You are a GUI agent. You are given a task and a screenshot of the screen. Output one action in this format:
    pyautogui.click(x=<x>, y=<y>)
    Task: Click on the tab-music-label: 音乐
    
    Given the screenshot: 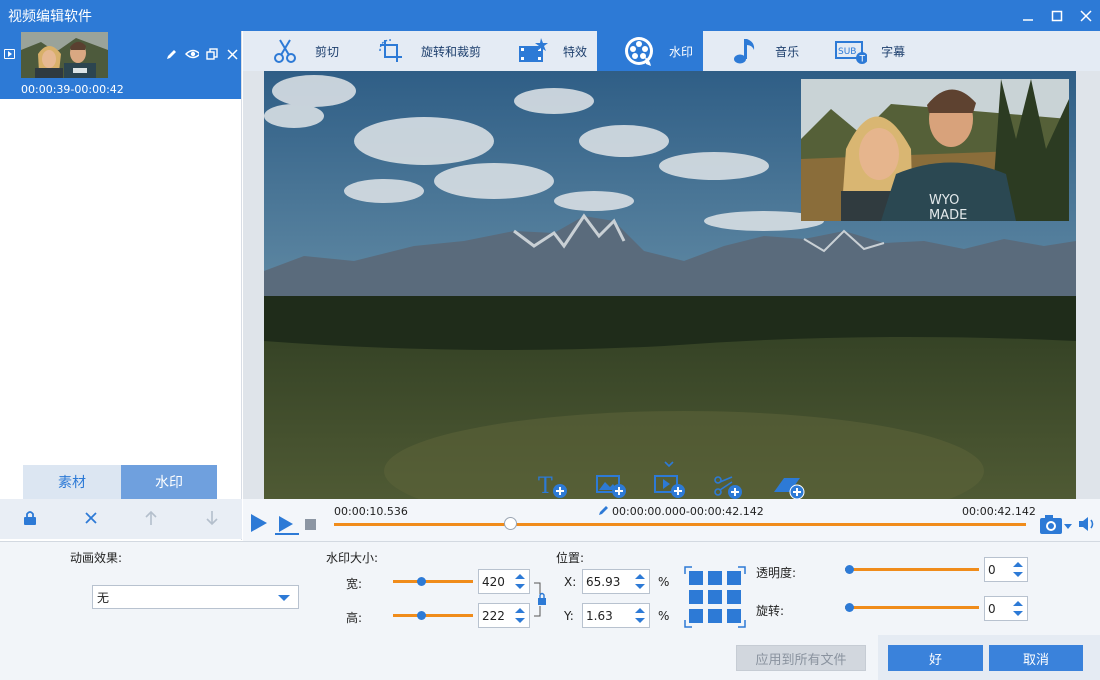 What is the action you would take?
    pyautogui.click(x=787, y=51)
    